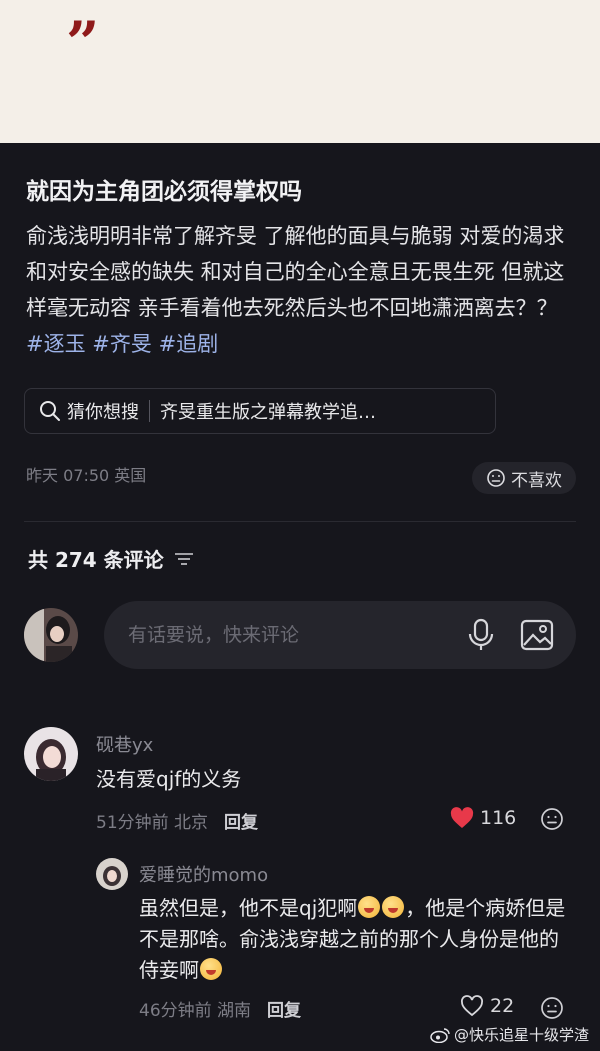 The height and width of the screenshot is (1051, 600). I want to click on comment-composer, so click(340, 635).